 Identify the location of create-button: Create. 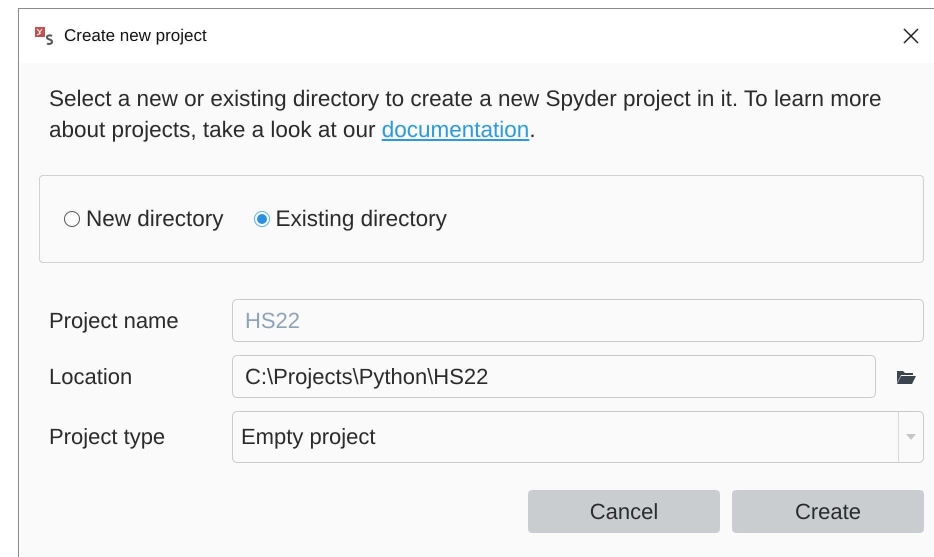
(828, 511).